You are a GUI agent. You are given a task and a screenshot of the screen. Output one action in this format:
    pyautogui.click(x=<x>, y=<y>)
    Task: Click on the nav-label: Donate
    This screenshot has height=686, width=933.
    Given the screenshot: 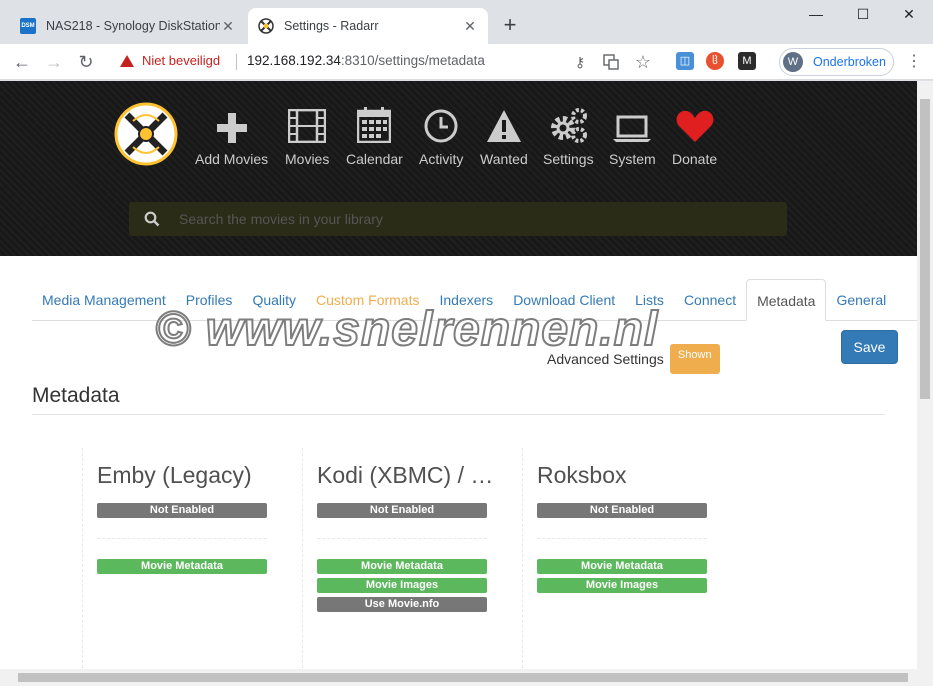 What is the action you would take?
    pyautogui.click(x=695, y=159)
    